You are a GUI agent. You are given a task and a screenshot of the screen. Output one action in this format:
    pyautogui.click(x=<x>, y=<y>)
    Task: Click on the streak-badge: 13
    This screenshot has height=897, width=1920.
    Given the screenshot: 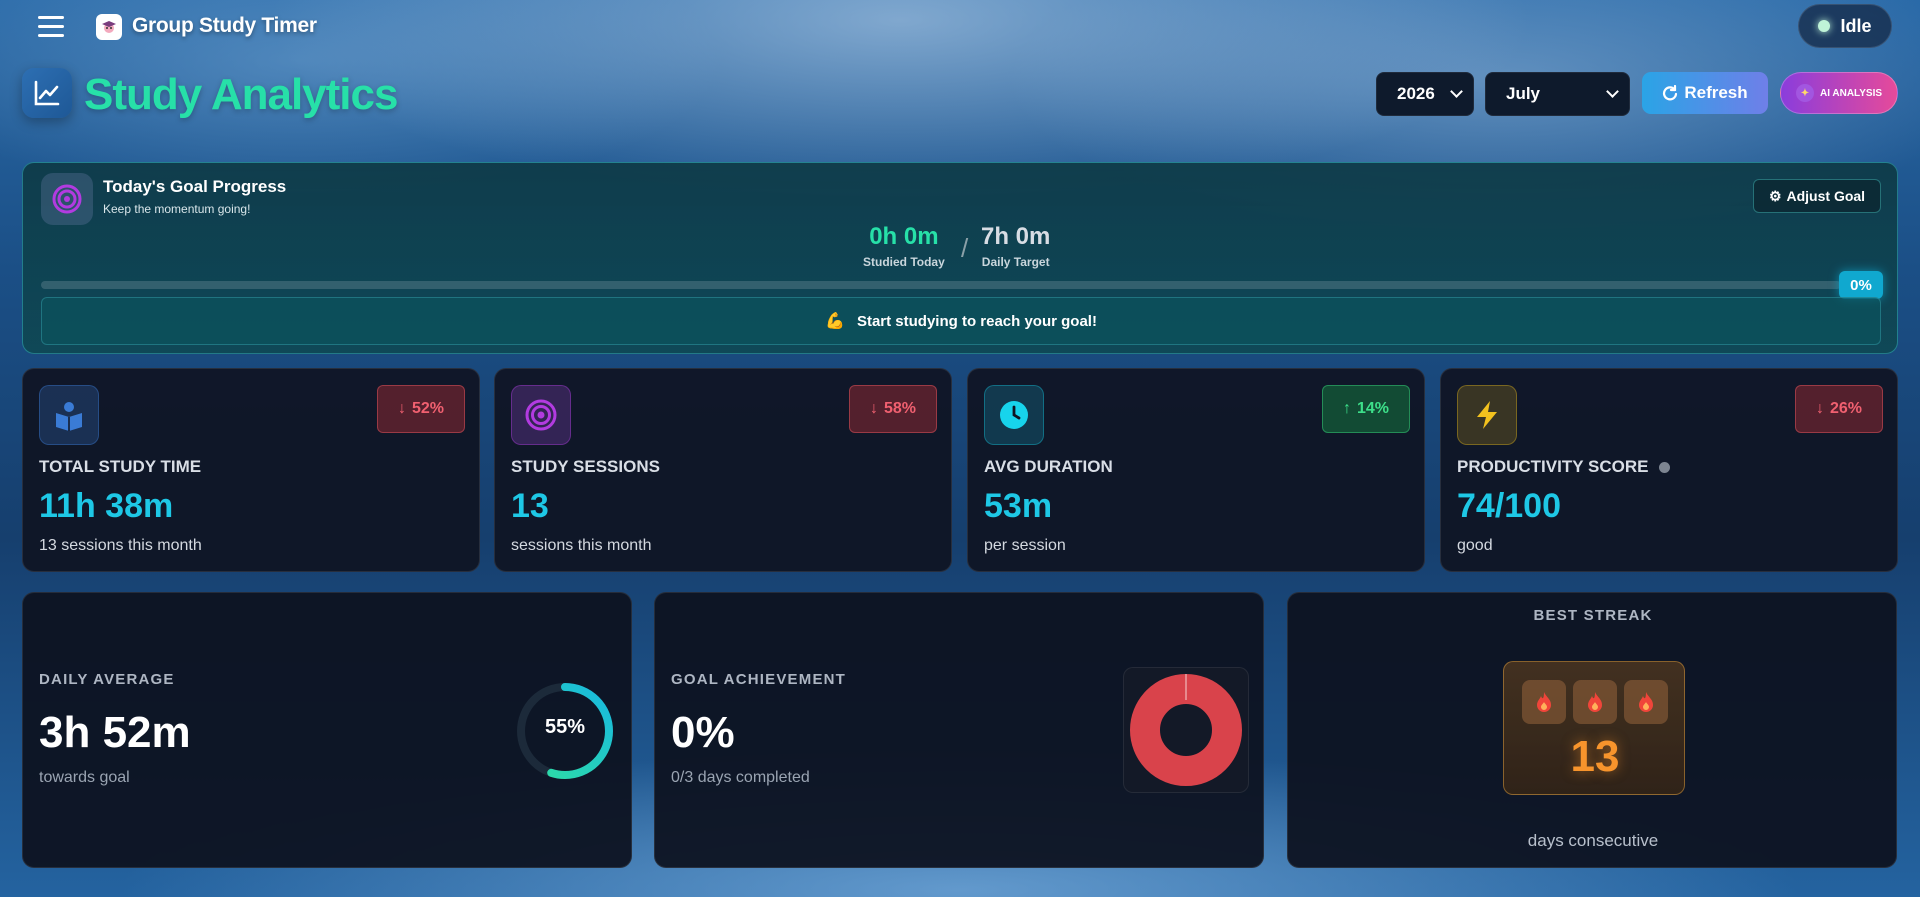 What is the action you would take?
    pyautogui.click(x=1594, y=728)
    